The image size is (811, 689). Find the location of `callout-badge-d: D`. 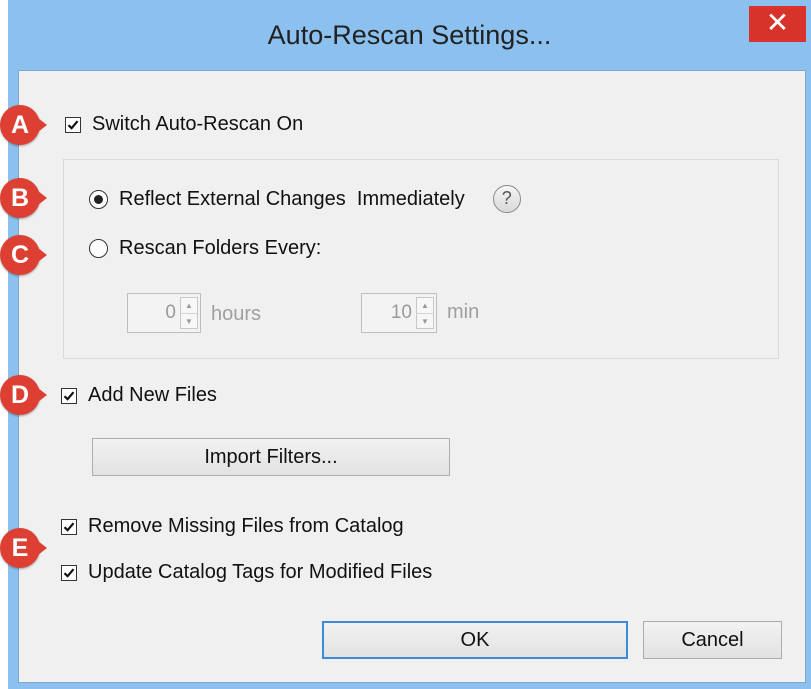

callout-badge-d: D is located at coordinates (23, 395).